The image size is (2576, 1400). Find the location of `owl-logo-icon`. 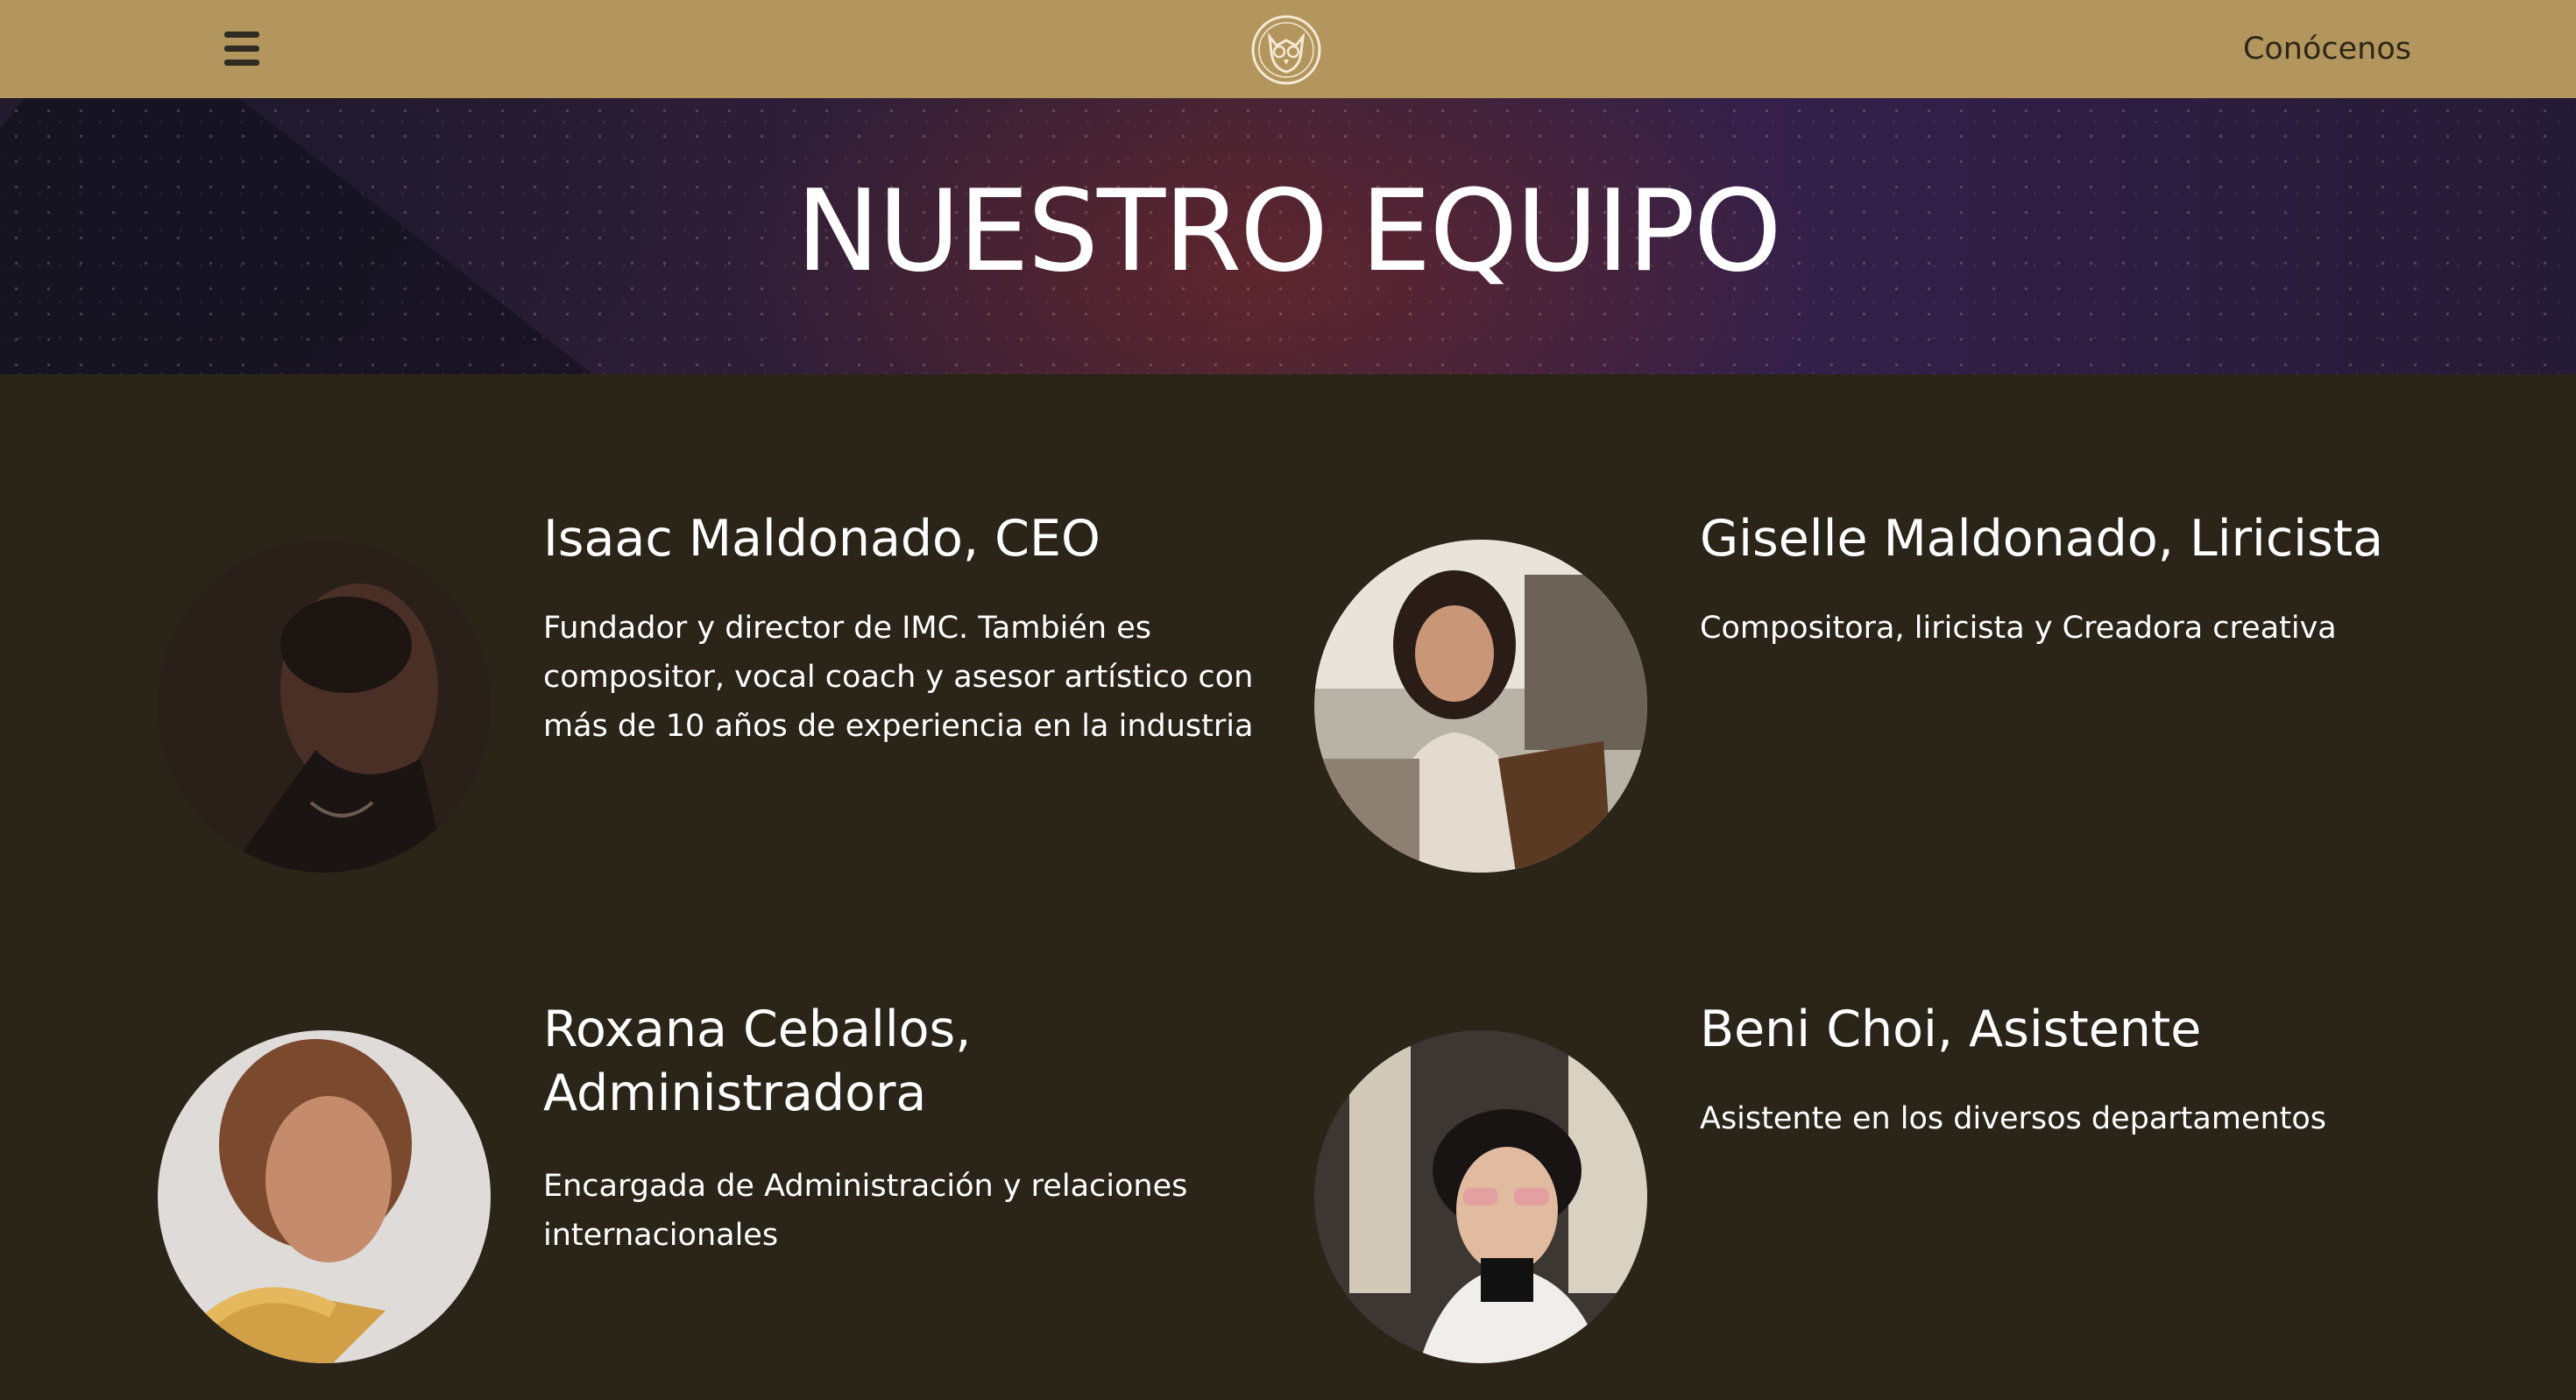

owl-logo-icon is located at coordinates (1286, 50).